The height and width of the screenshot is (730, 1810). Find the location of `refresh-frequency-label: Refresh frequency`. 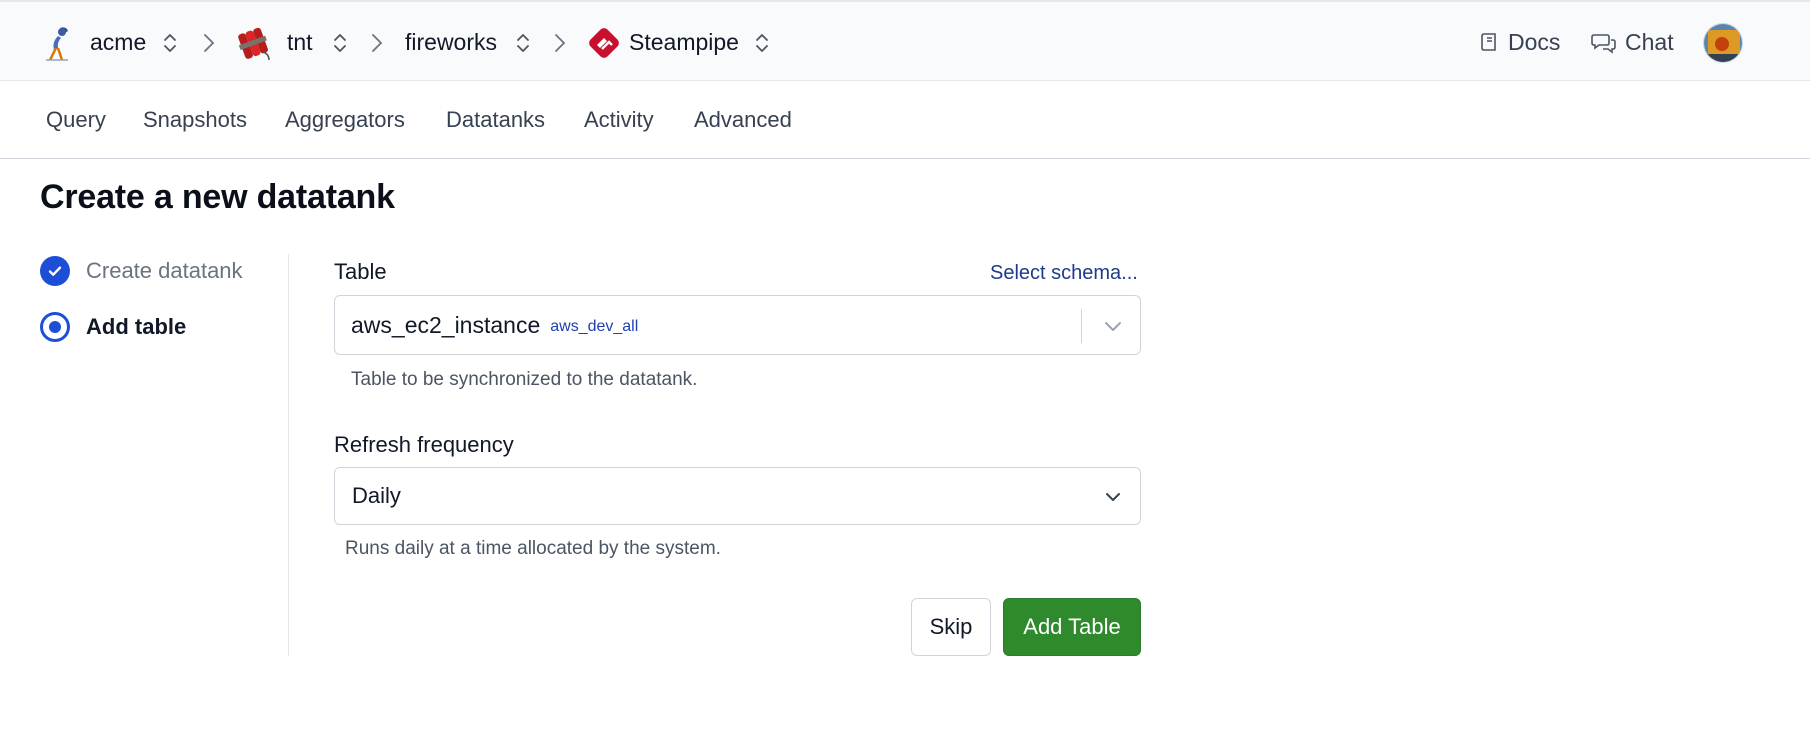

refresh-frequency-label: Refresh frequency is located at coordinates (424, 444).